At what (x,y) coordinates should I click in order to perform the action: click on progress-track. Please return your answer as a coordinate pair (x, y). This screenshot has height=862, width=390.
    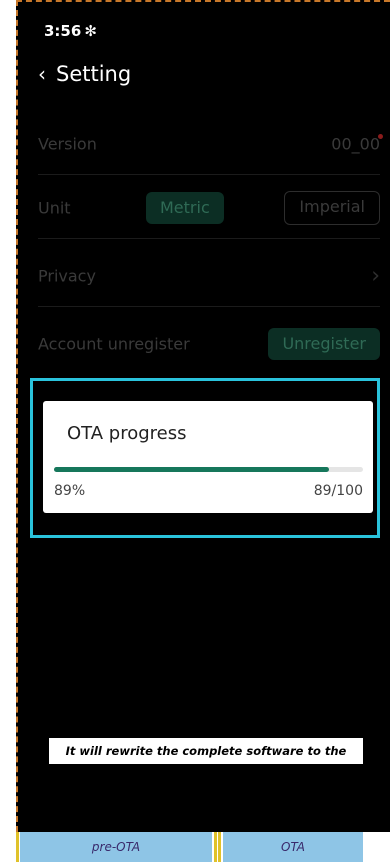
    Looking at the image, I should click on (208, 469).